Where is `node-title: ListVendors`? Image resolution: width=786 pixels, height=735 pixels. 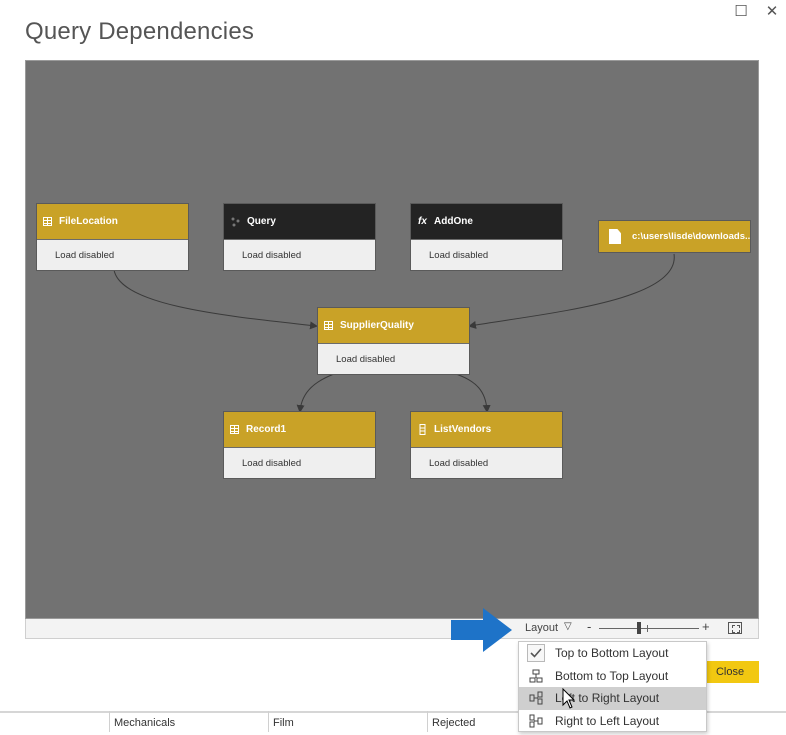 node-title: ListVendors is located at coordinates (463, 429).